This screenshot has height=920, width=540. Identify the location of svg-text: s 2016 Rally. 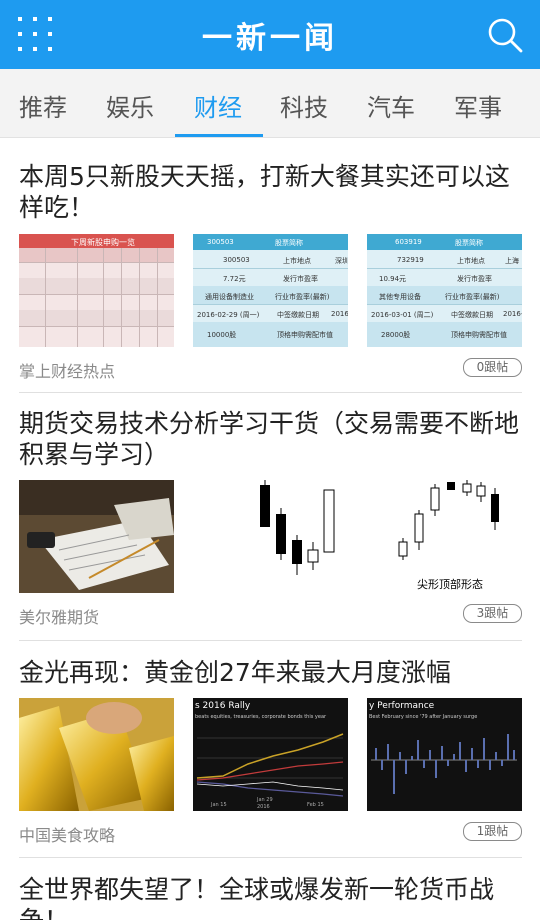
(223, 706).